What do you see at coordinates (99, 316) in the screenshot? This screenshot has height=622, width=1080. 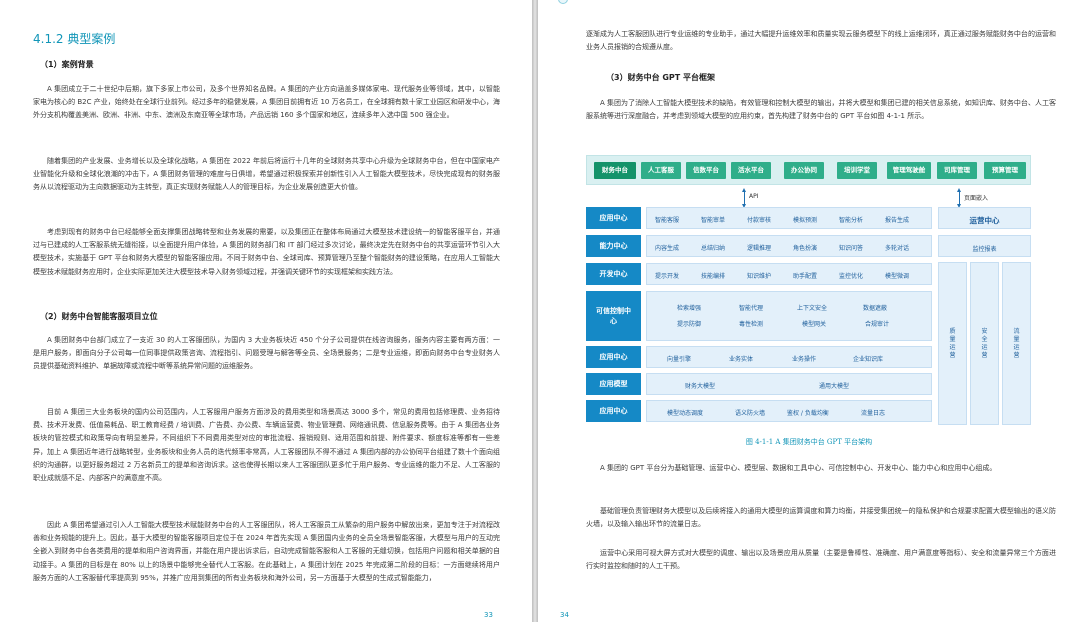 I see `subheading-positioning: （2）财务中台智能客服项目立位` at bounding box center [99, 316].